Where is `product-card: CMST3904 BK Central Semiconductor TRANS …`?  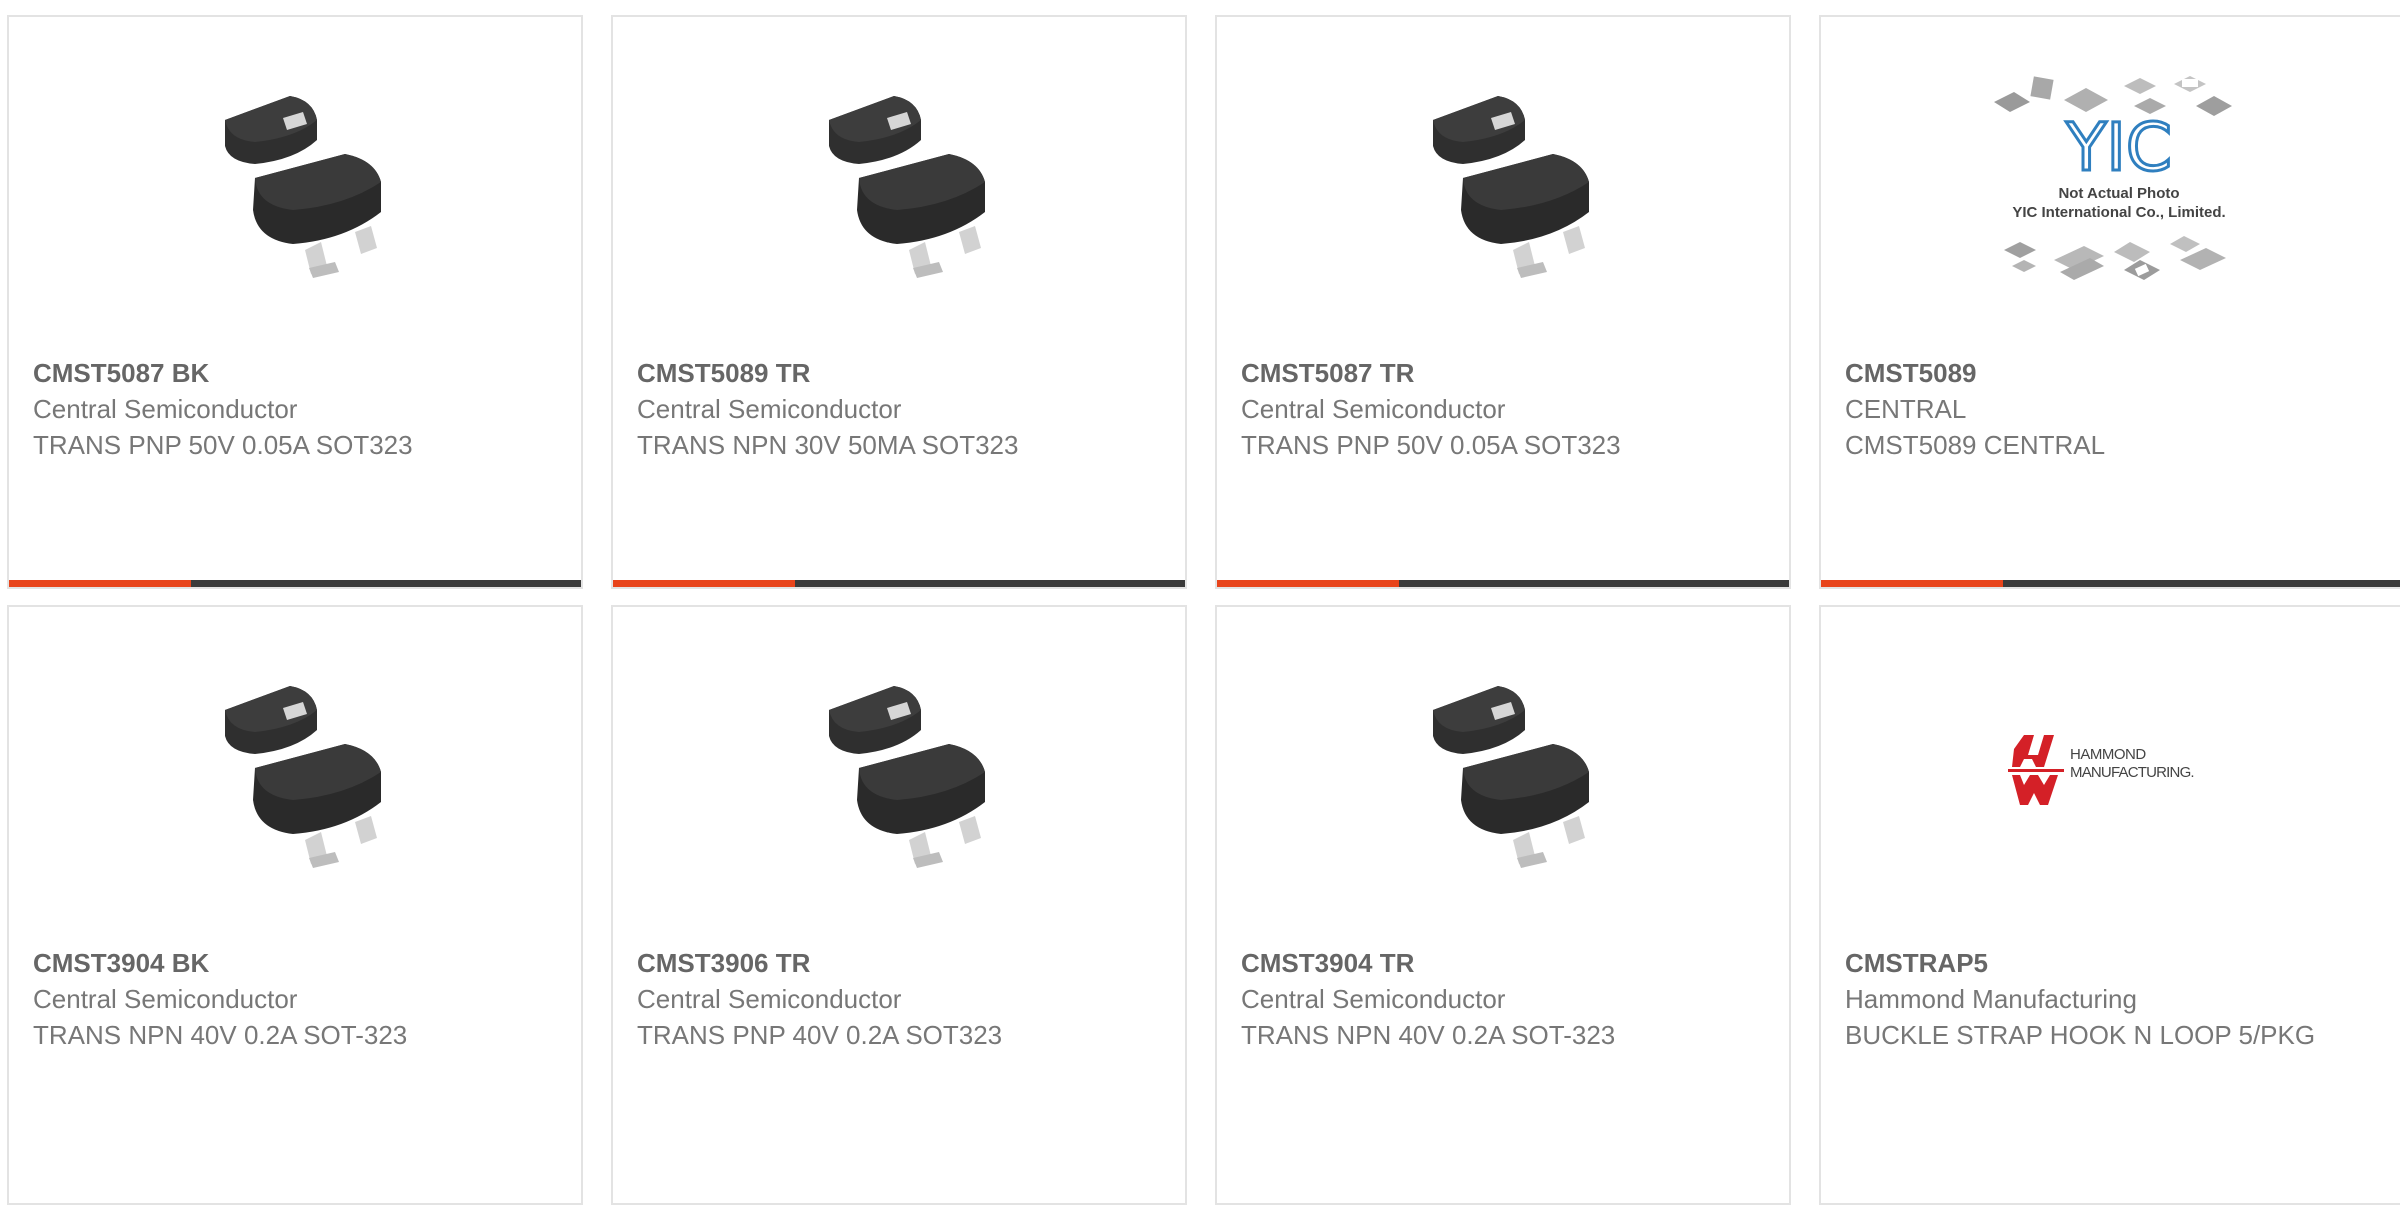
product-card: CMST3904 BK Central Semiconductor TRANS … is located at coordinates (295, 905).